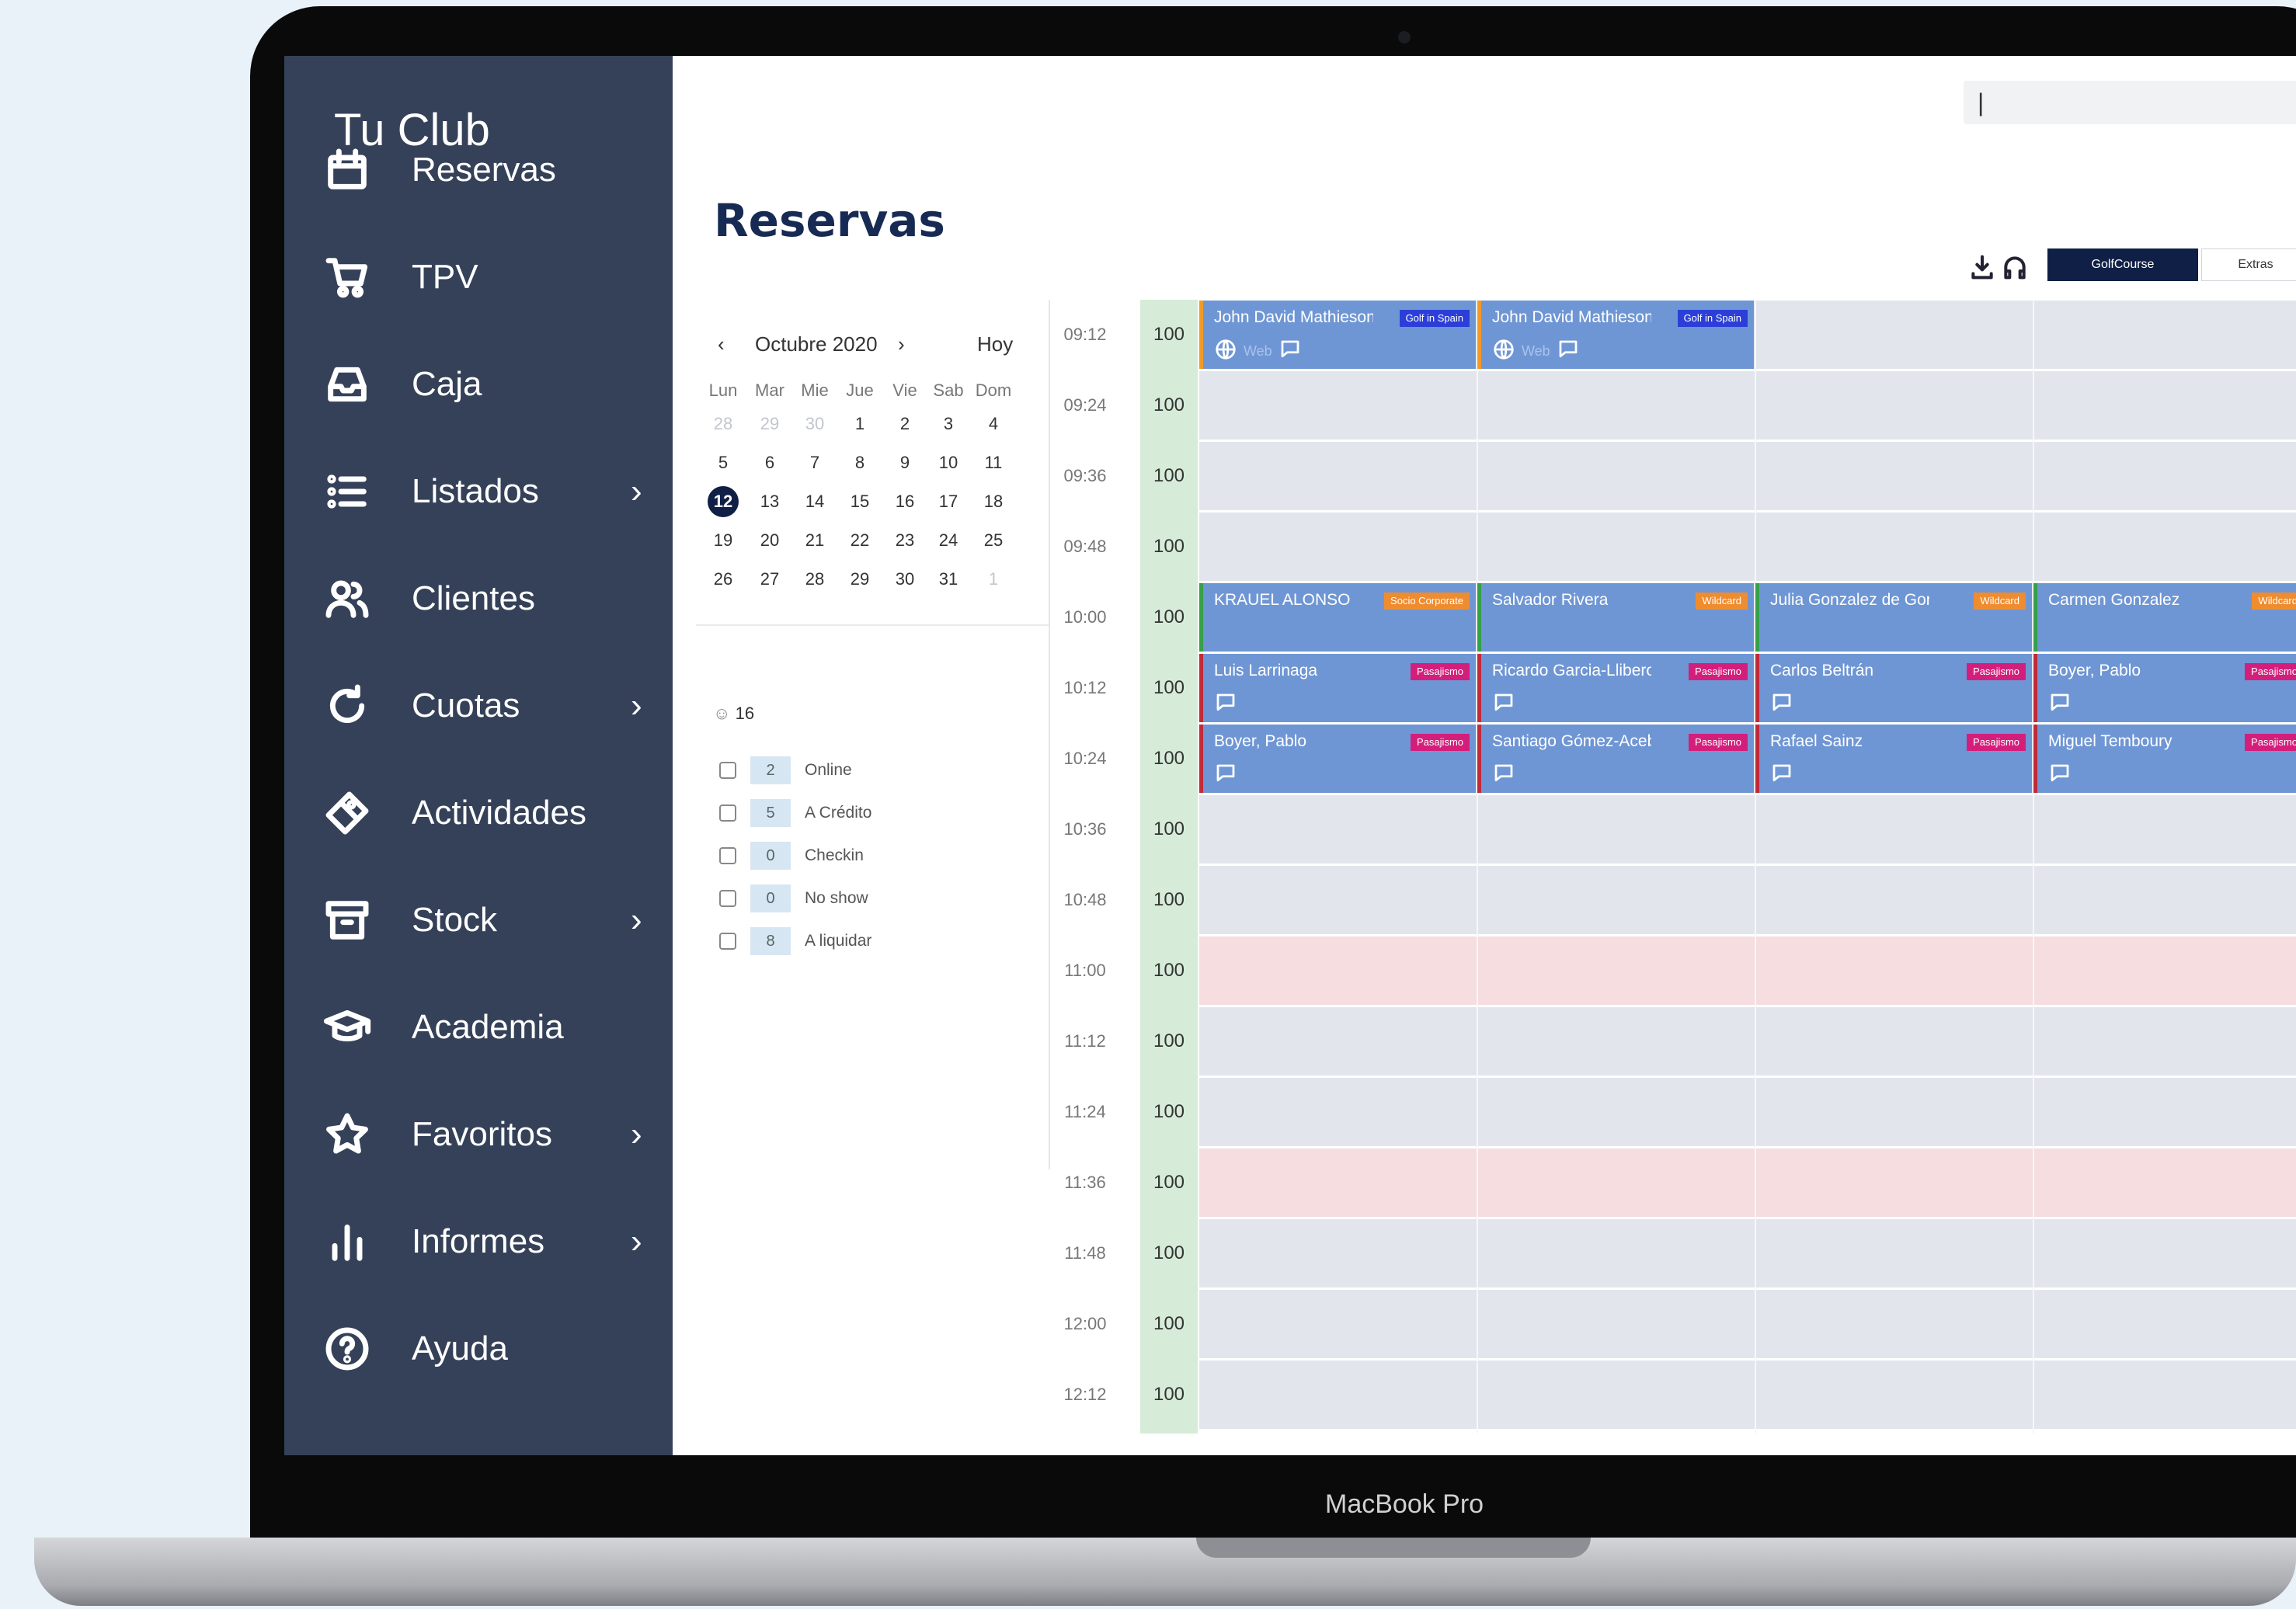 The width and height of the screenshot is (2296, 1609). Describe the element at coordinates (2164, 759) in the screenshot. I see `booking-card: Miguel Temboury Pasajismo` at that location.